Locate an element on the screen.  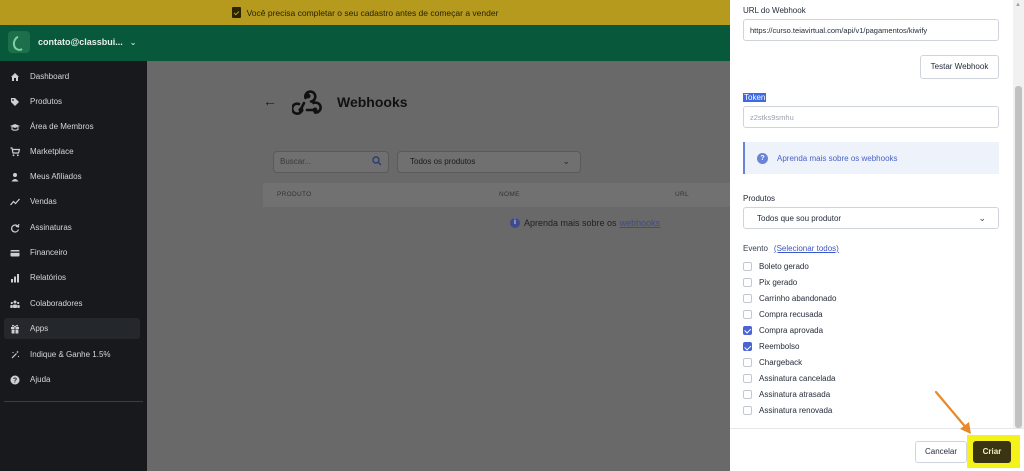
event-checkbox-row: Carrinho abandonado is located at coordinates (789, 298).